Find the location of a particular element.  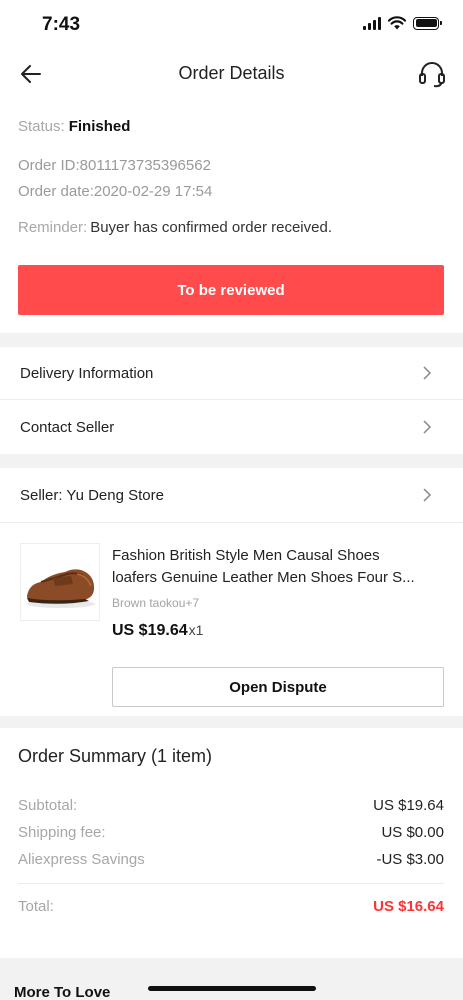

seller-label: Seller: Yu Deng Store is located at coordinates (92, 495).